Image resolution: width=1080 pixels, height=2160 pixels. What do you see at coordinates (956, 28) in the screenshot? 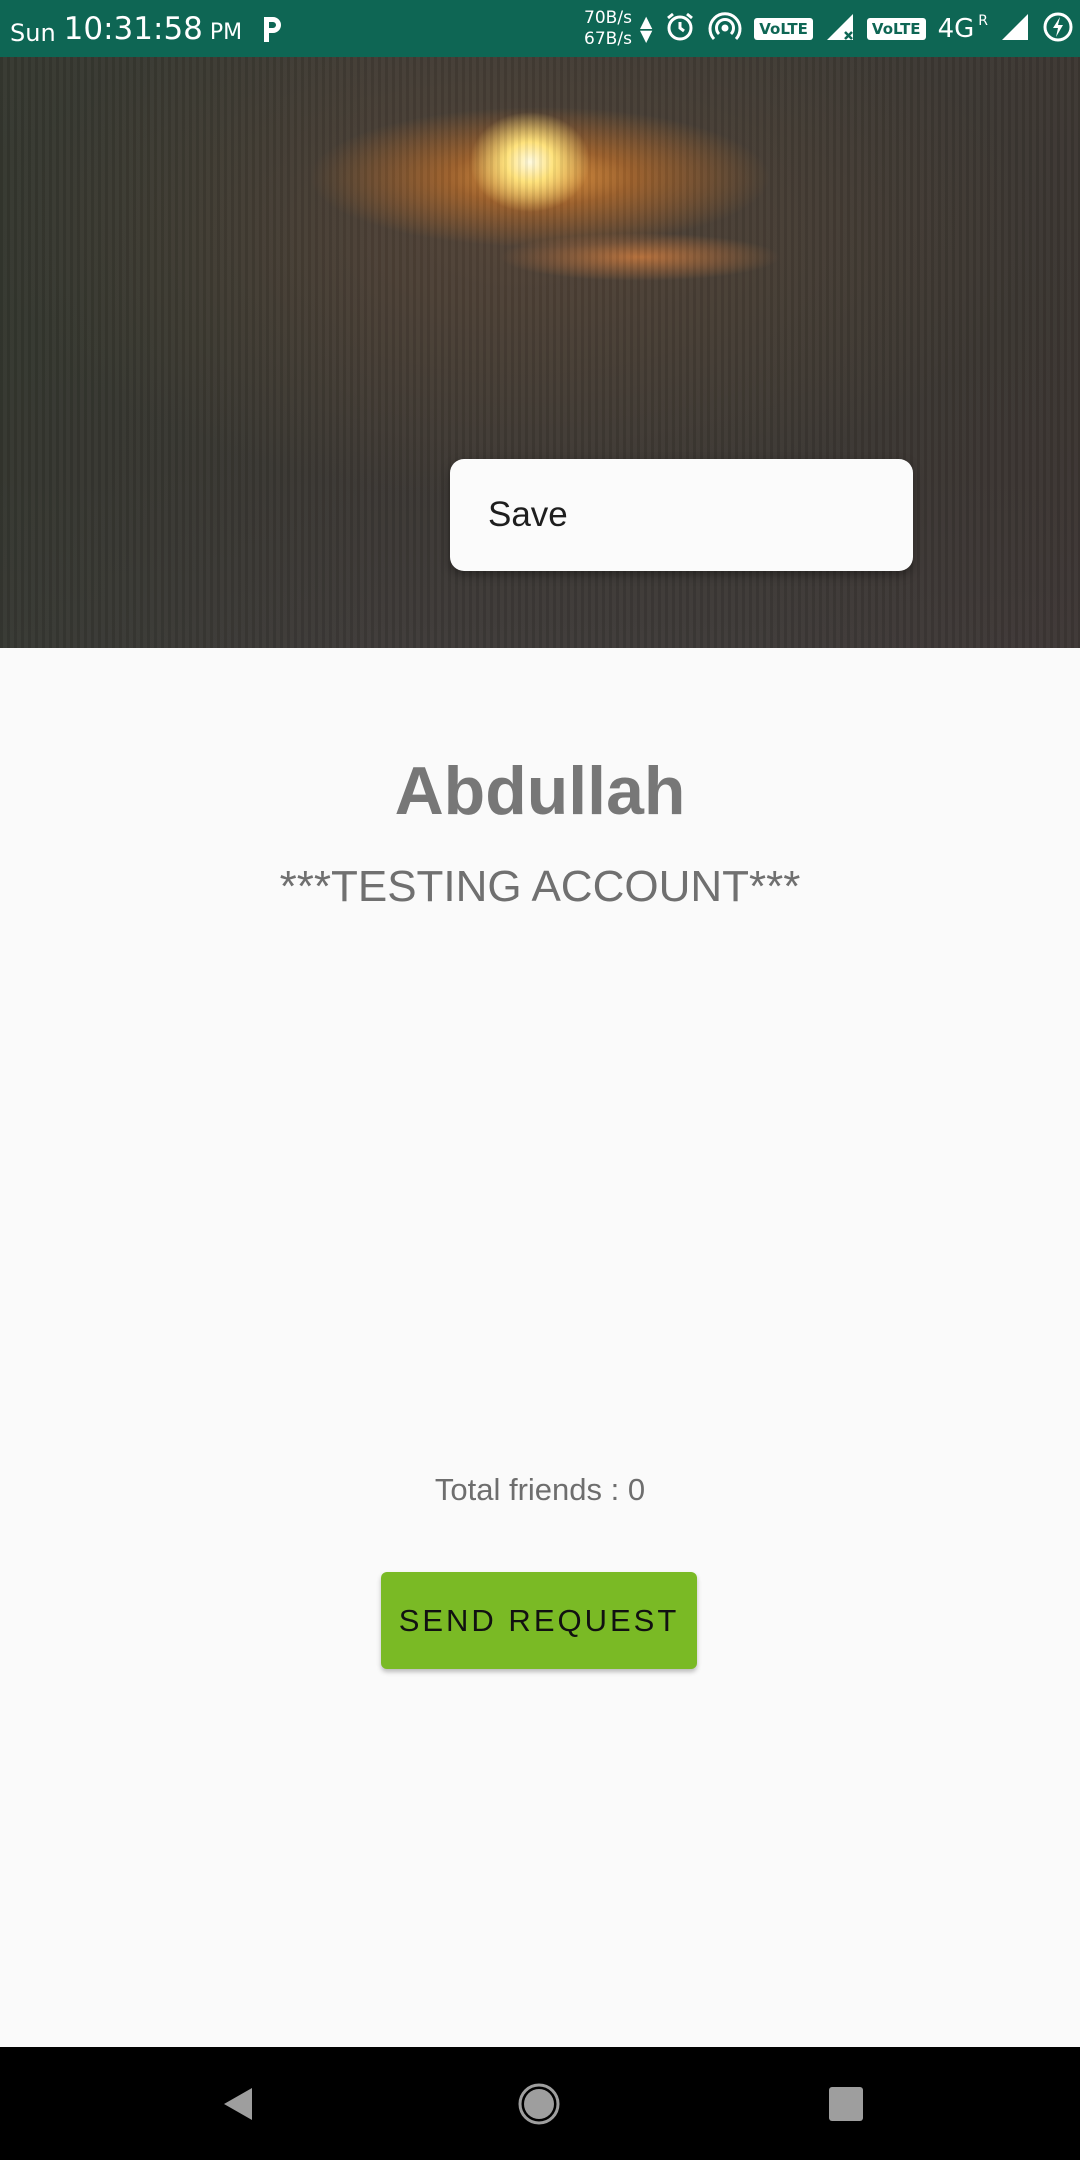
I see `network-type: 4G` at bounding box center [956, 28].